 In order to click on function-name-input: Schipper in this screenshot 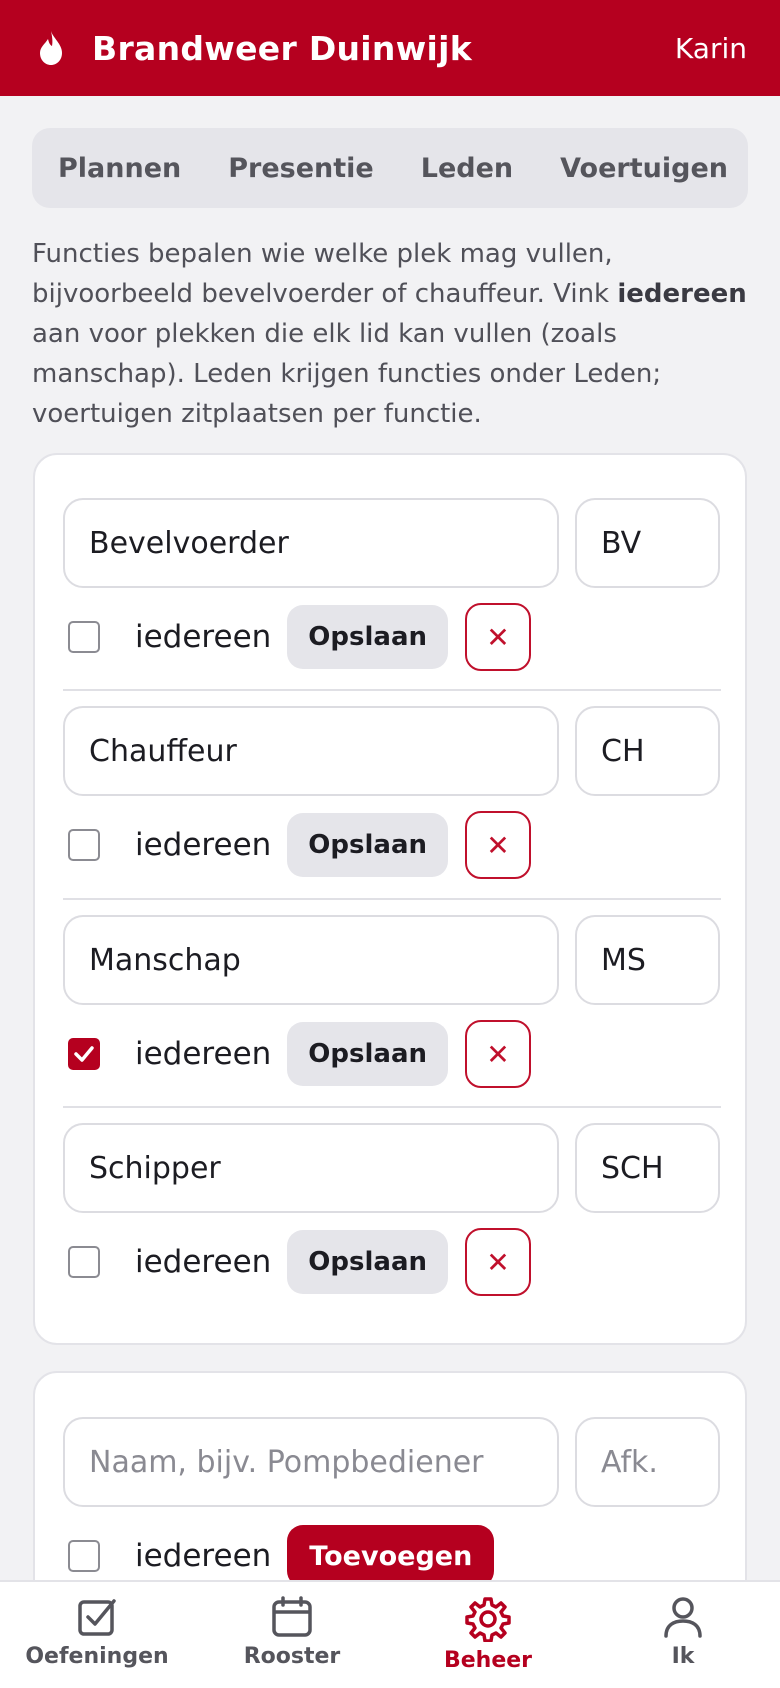, I will do `click(311, 1168)`.